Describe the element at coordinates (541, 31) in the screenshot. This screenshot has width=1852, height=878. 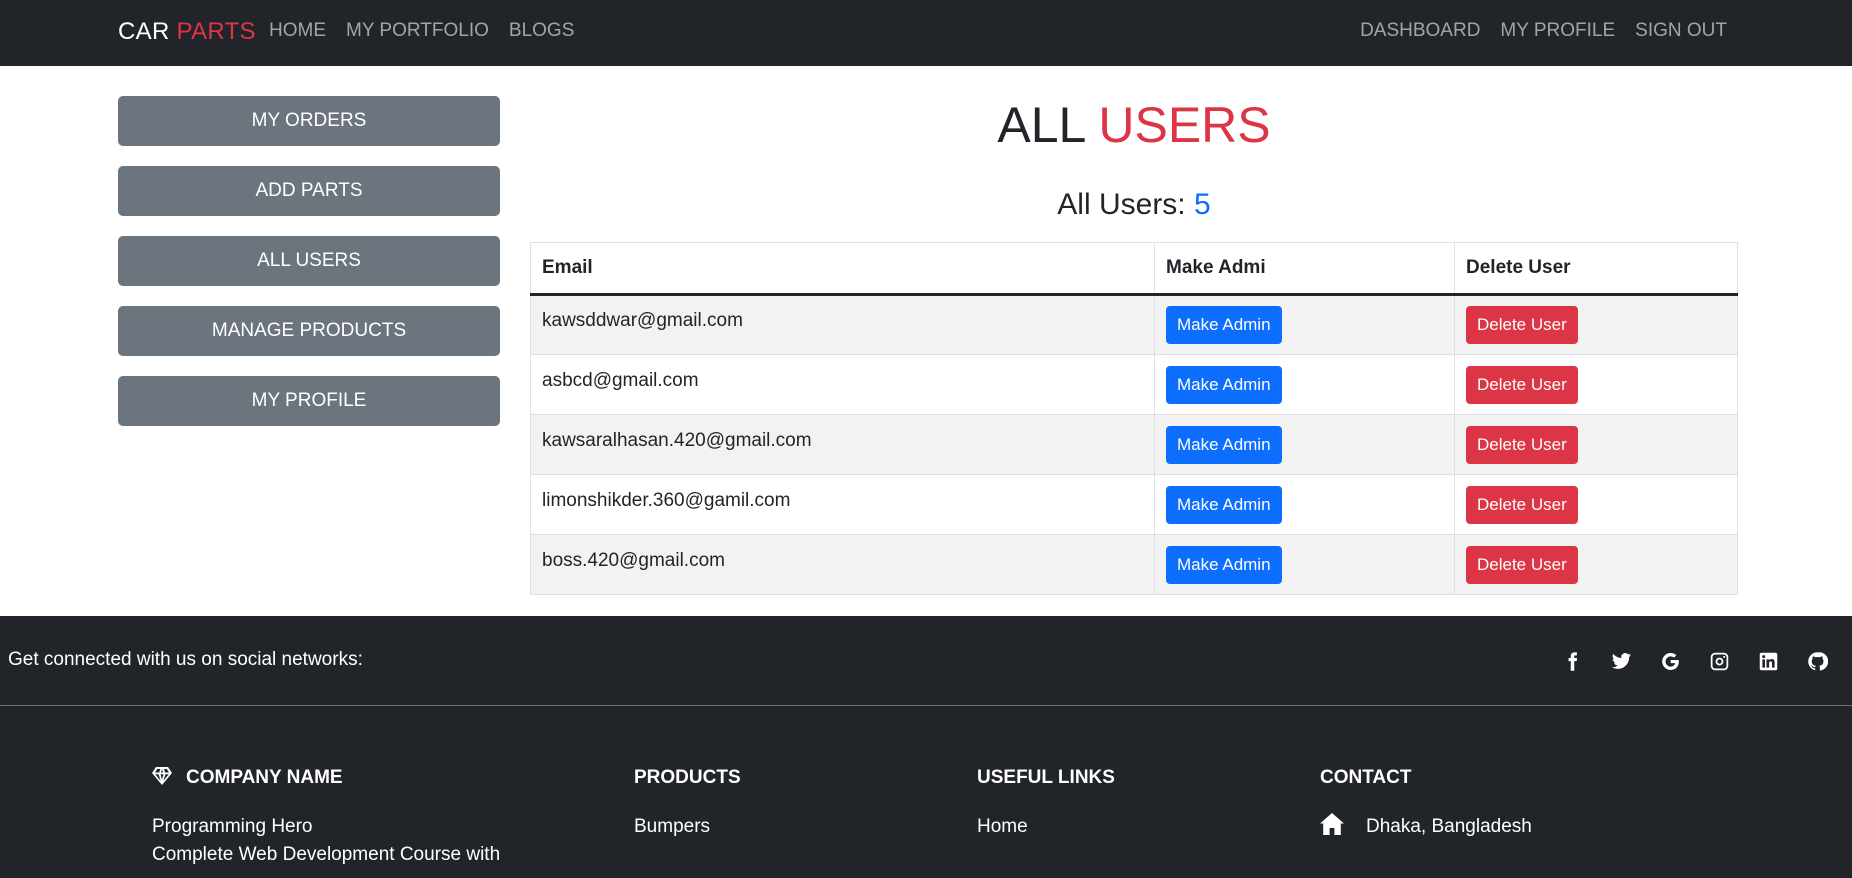
I see `nav-link-blogs: BLOGS` at that location.